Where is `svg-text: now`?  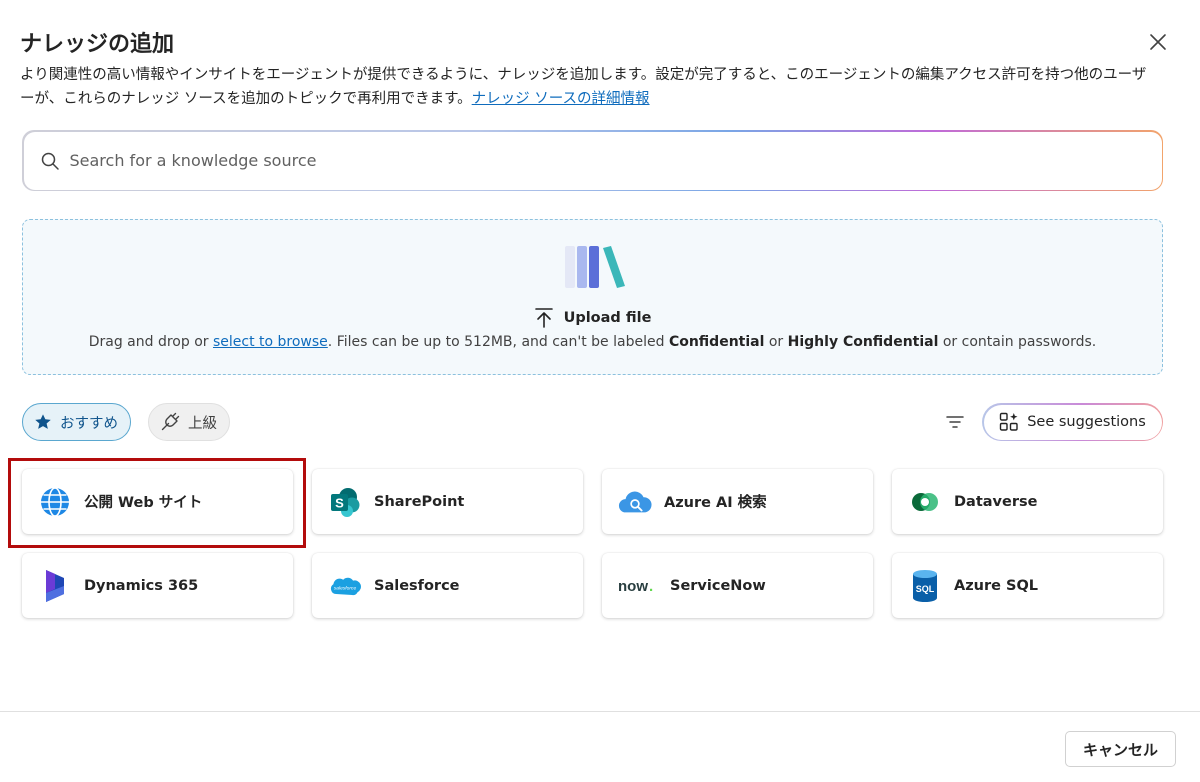
svg-text: now is located at coordinates (633, 586).